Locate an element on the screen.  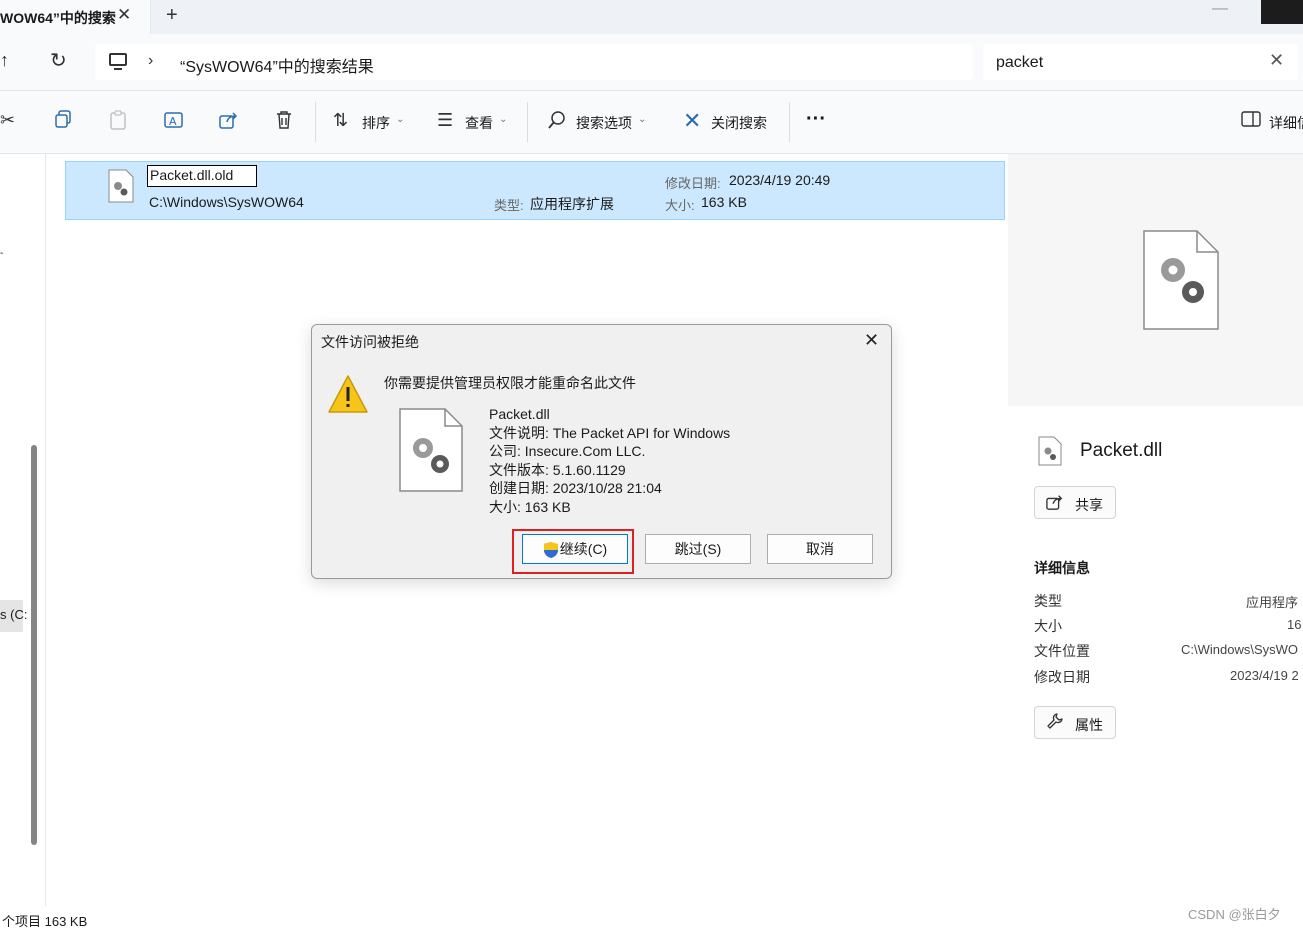
tab-strip is located at coordinates (651, 17).